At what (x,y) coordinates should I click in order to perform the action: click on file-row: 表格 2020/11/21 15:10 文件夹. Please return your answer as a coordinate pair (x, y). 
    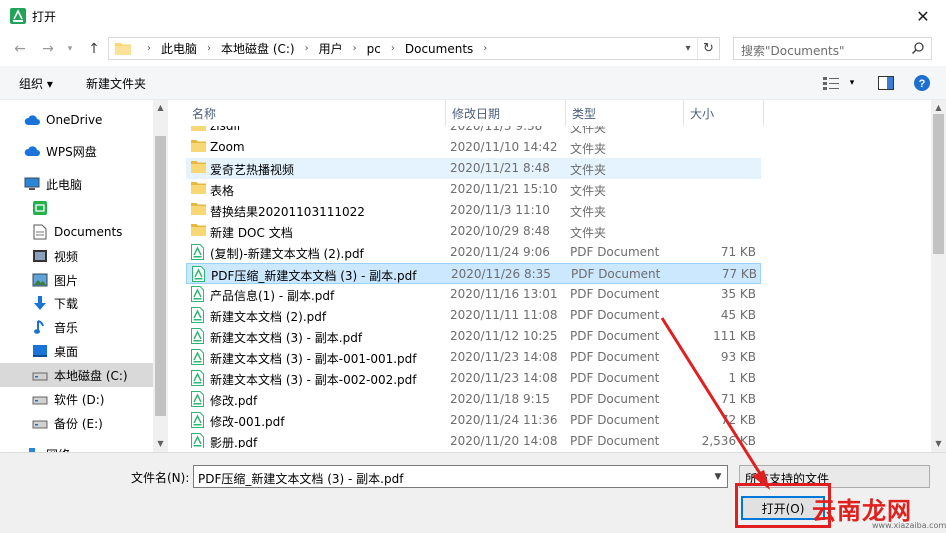
    Looking at the image, I should click on (473, 189).